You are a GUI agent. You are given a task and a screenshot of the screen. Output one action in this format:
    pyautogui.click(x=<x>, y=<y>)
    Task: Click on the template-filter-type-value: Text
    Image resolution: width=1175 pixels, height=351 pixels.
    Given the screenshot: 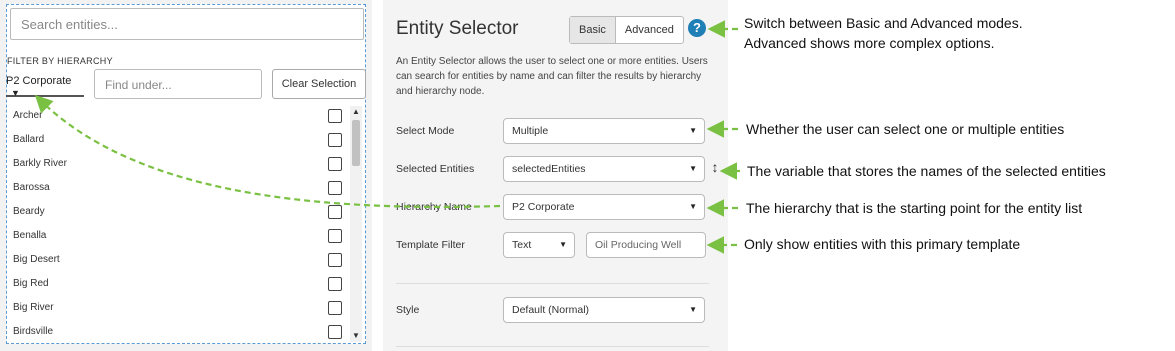 What is the action you would take?
    pyautogui.click(x=522, y=245)
    